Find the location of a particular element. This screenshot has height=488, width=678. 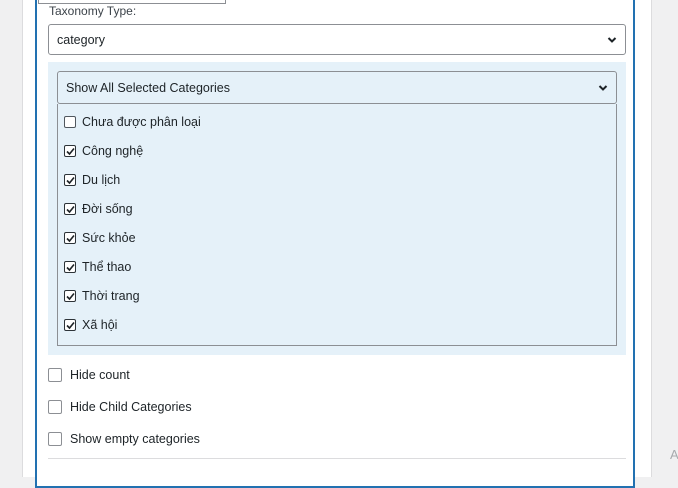

category-label: Thể thao is located at coordinates (107, 267).